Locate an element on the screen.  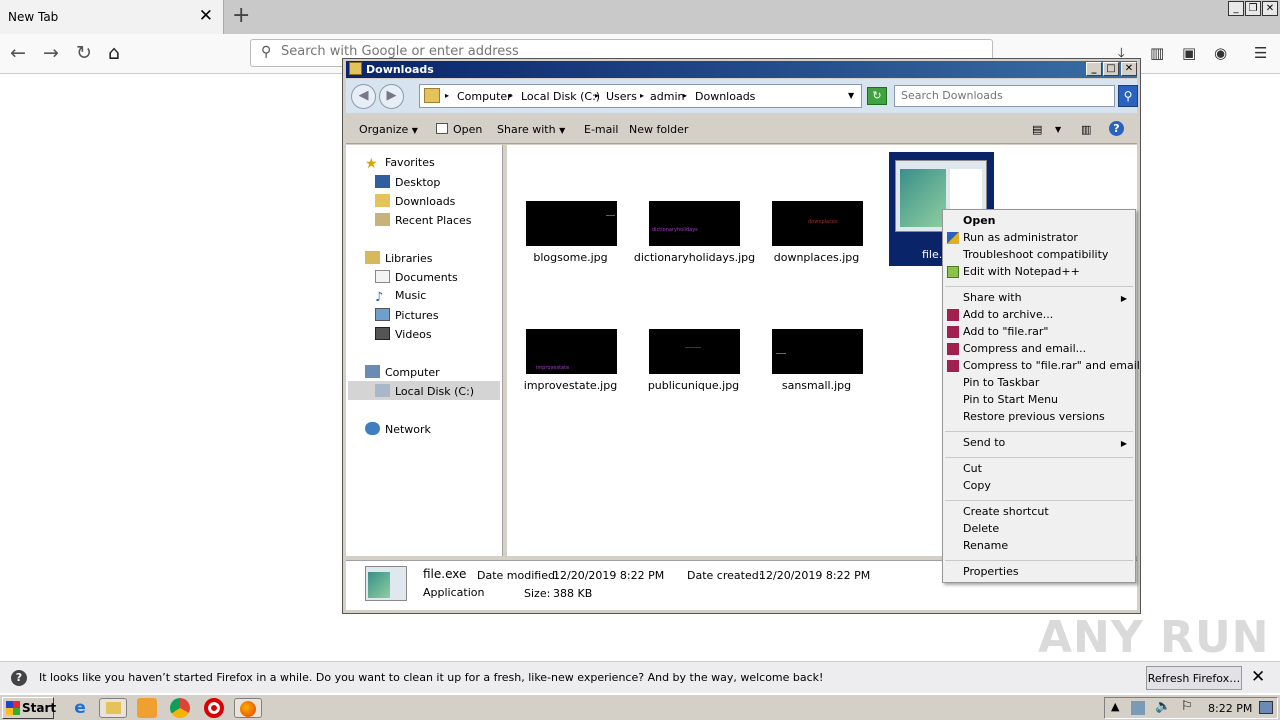
volume-icon: 🔈 is located at coordinates (1163, 706).